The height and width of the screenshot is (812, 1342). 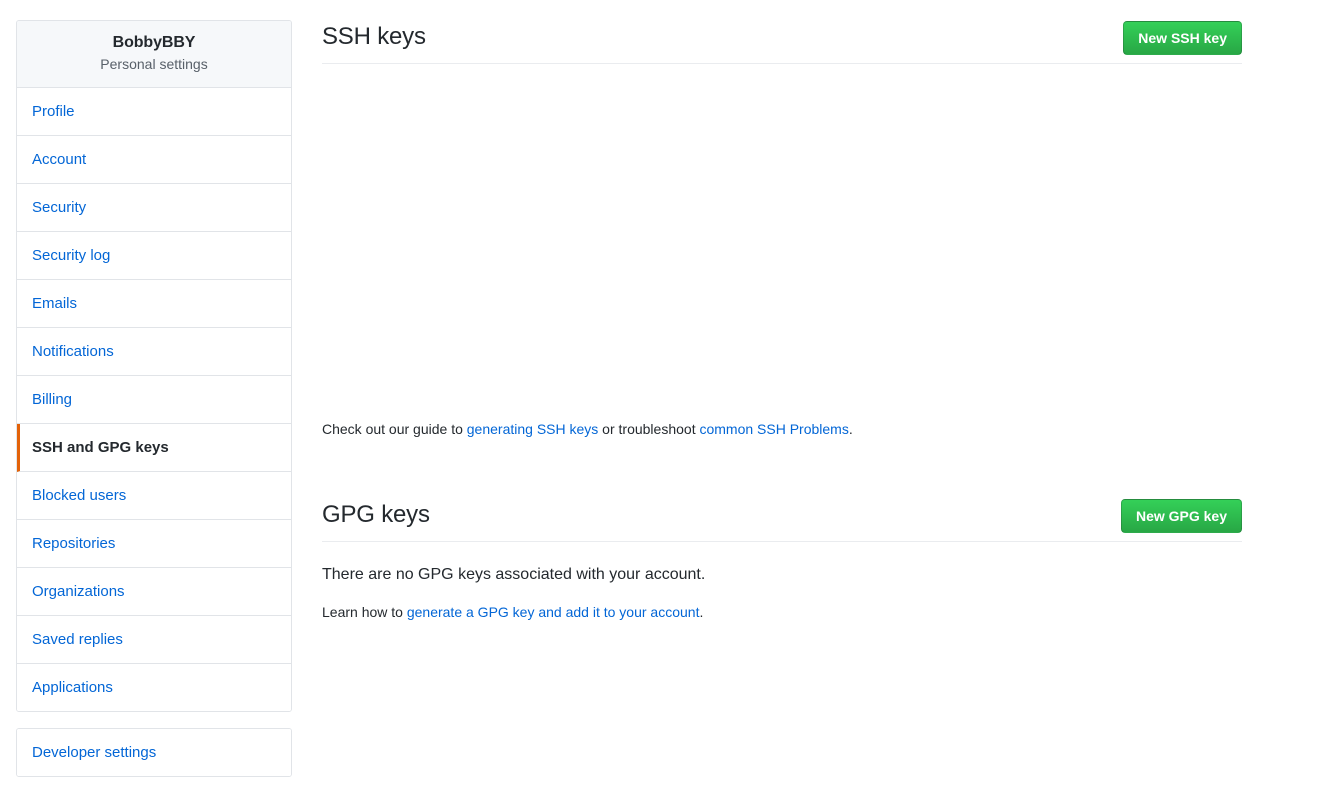 I want to click on sidebar-item-label: Applications, so click(x=72, y=687).